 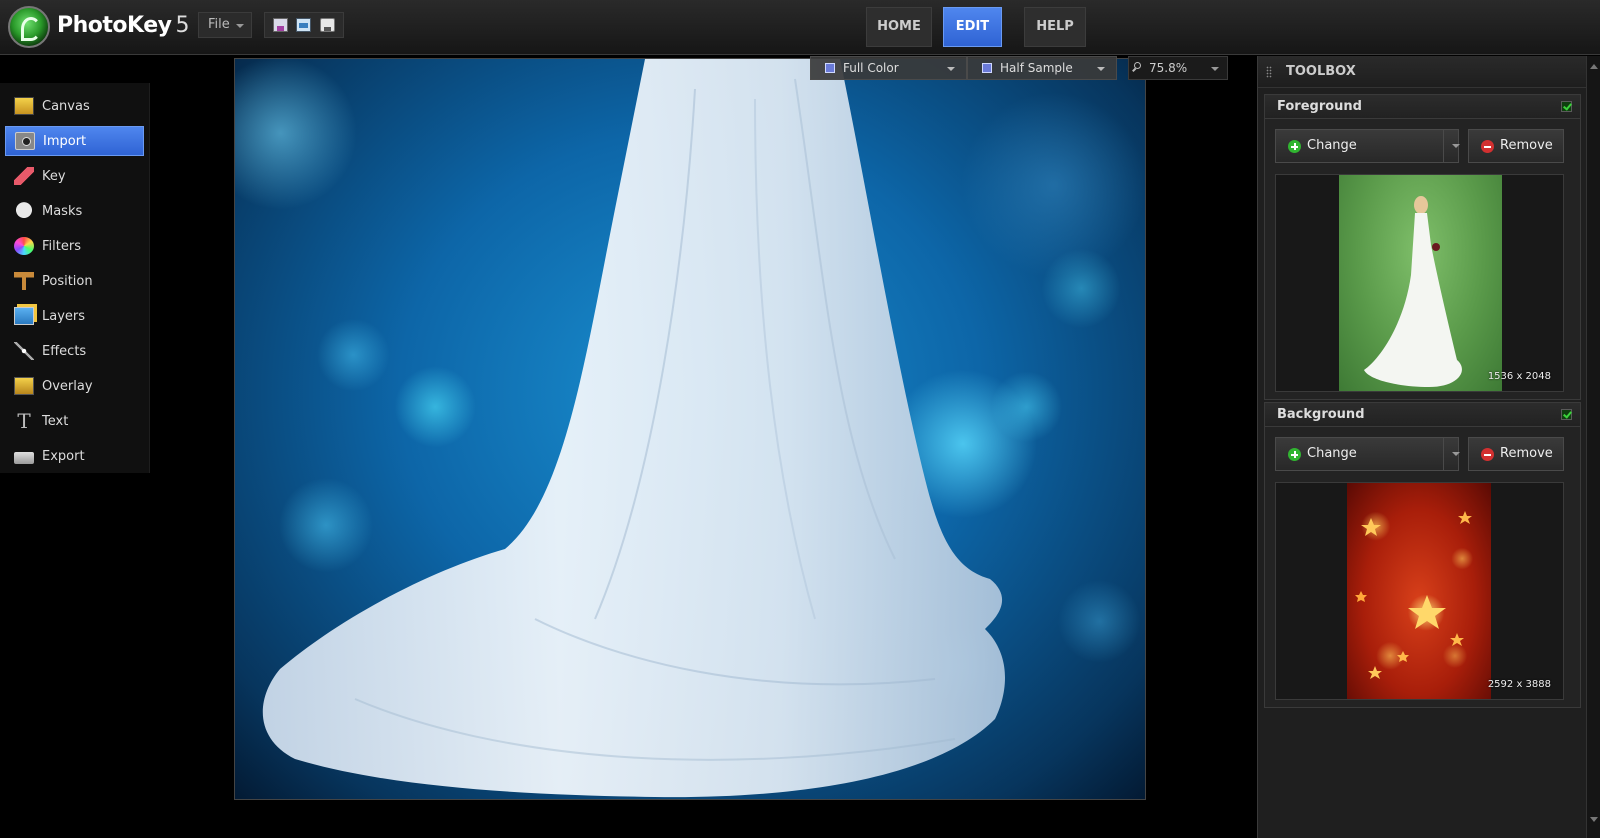 I want to click on tab-help: HELP, so click(x=1055, y=27).